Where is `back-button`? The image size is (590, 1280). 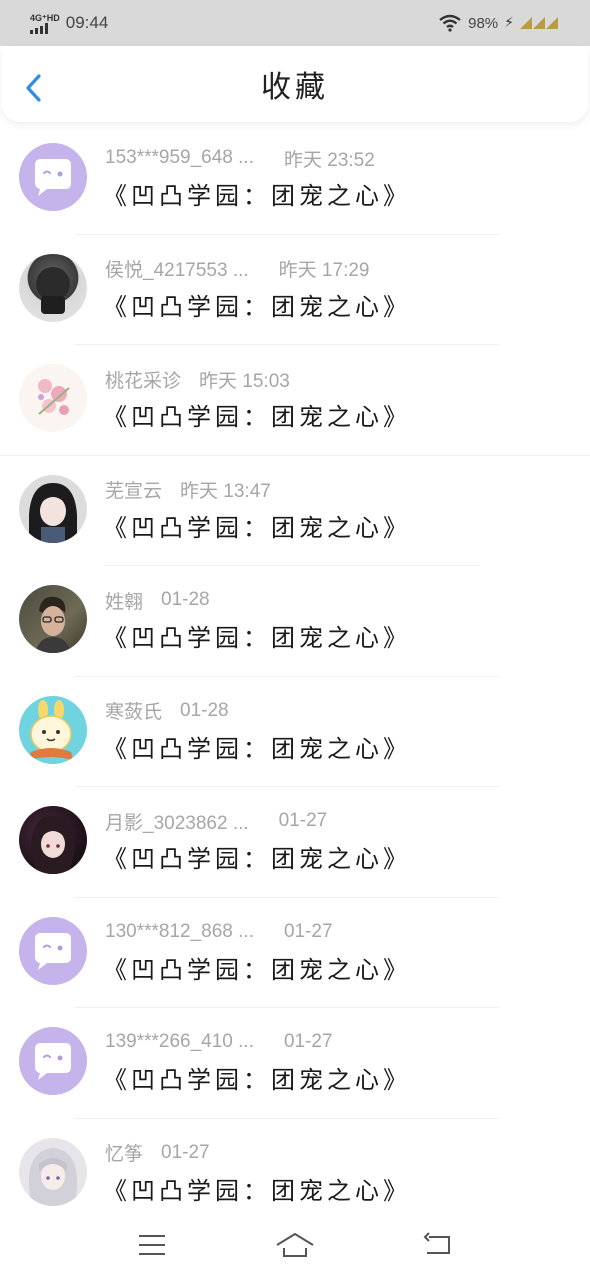 back-button is located at coordinates (35, 88).